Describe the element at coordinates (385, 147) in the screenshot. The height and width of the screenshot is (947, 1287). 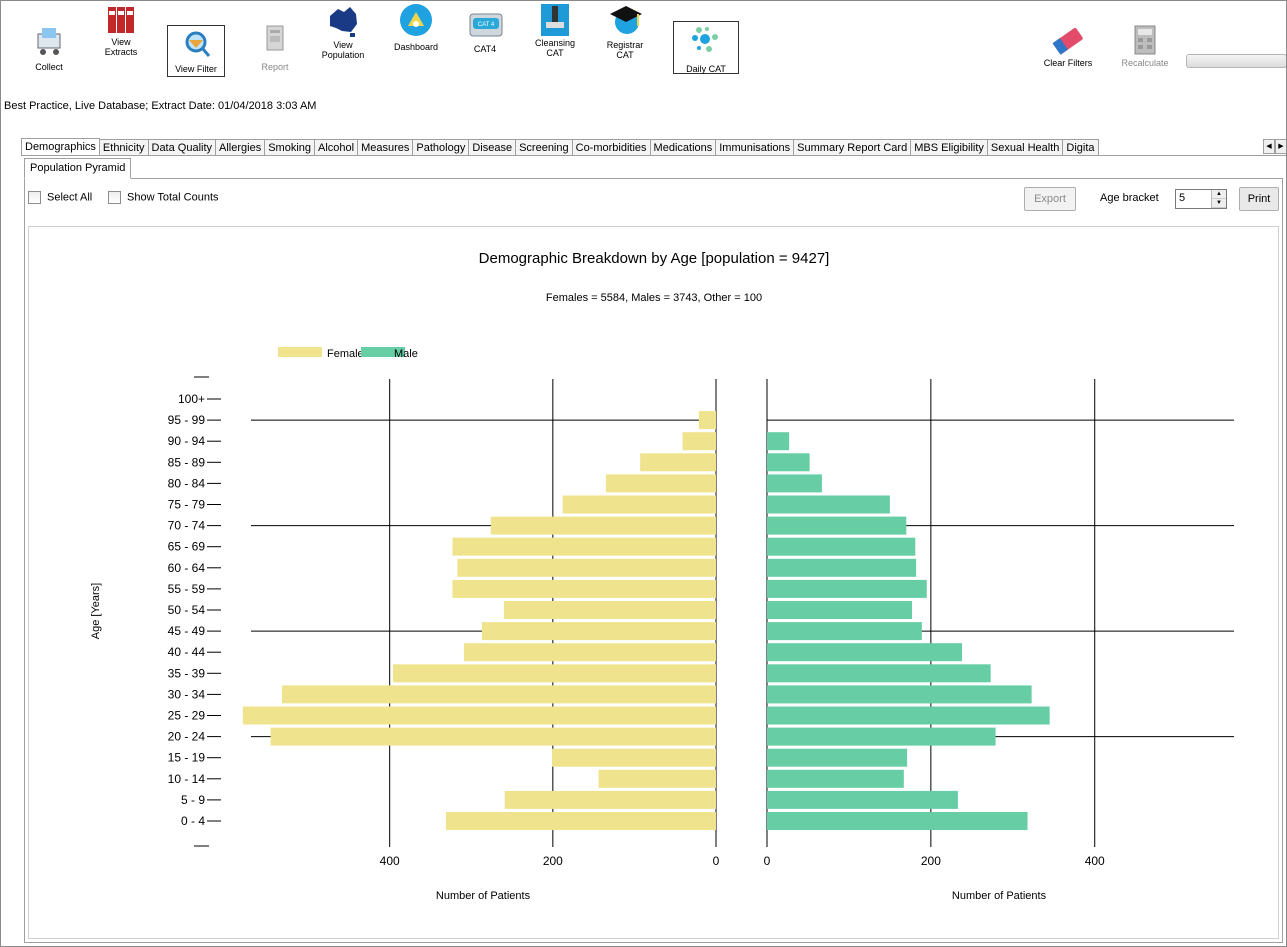
I see `tab-measures: Measures` at that location.